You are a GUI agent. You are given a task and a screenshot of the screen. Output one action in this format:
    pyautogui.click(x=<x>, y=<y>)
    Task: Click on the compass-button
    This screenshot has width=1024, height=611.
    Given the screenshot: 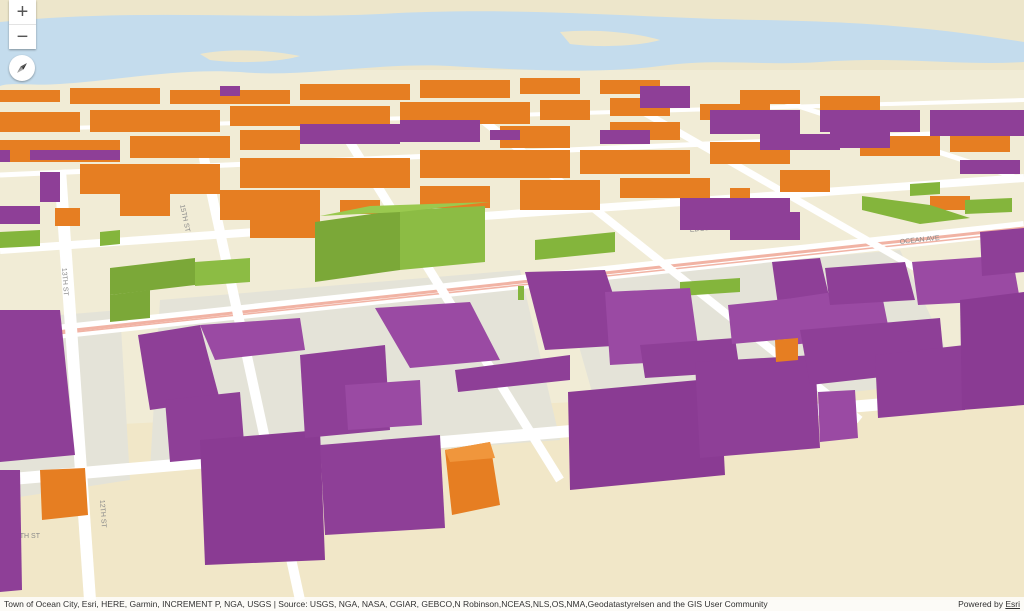 What is the action you would take?
    pyautogui.click(x=22, y=68)
    